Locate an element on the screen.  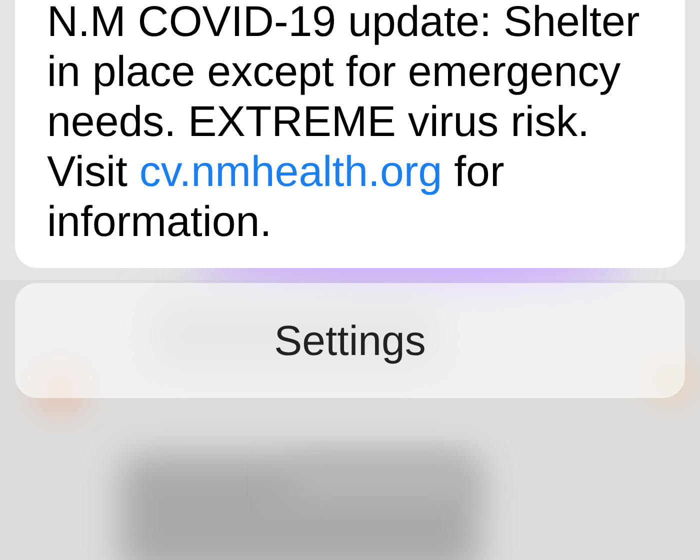
link: cv.nmhealth.org is located at coordinates (290, 172).